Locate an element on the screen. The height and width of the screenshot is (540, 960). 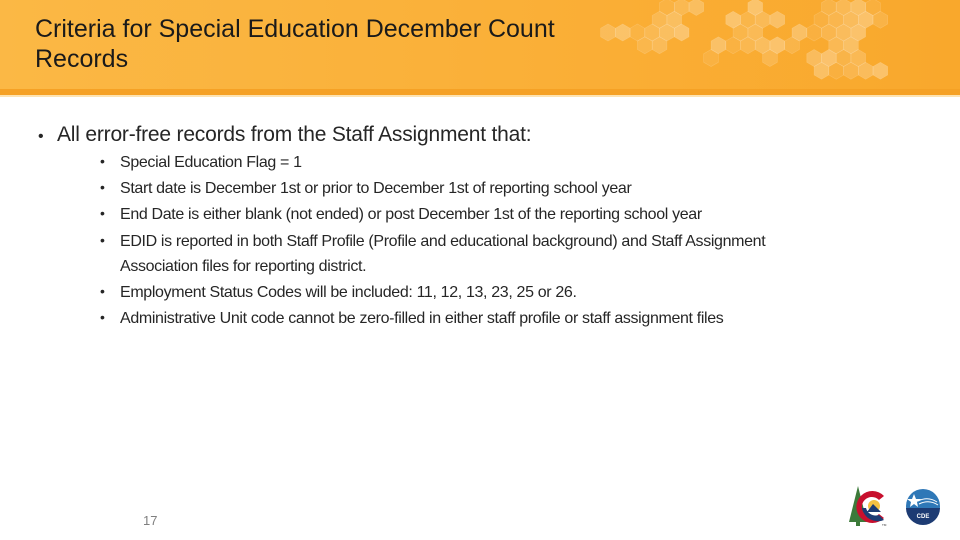
sub-bullet-1: Special Education Flag = 1 is located at coordinates (211, 162).